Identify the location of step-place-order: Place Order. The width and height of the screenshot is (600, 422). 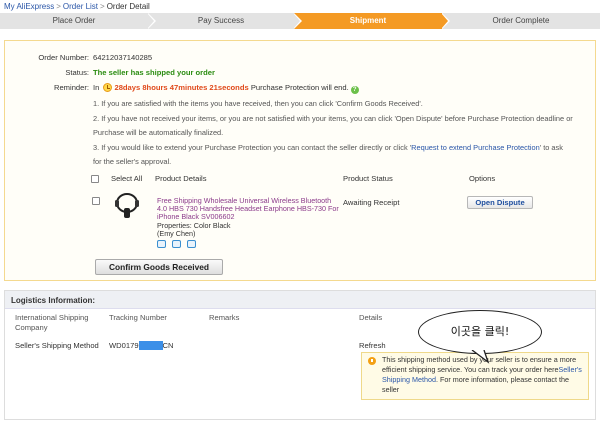
(74, 21).